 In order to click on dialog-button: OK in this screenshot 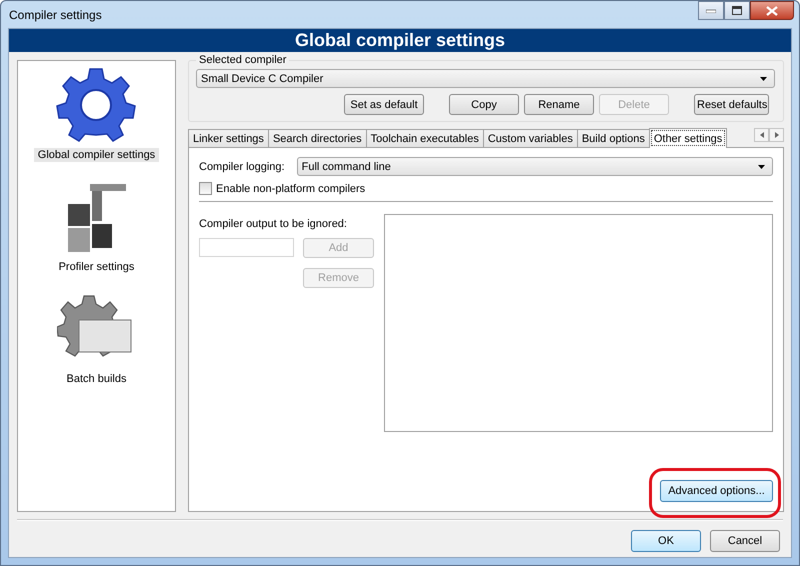, I will do `click(666, 541)`.